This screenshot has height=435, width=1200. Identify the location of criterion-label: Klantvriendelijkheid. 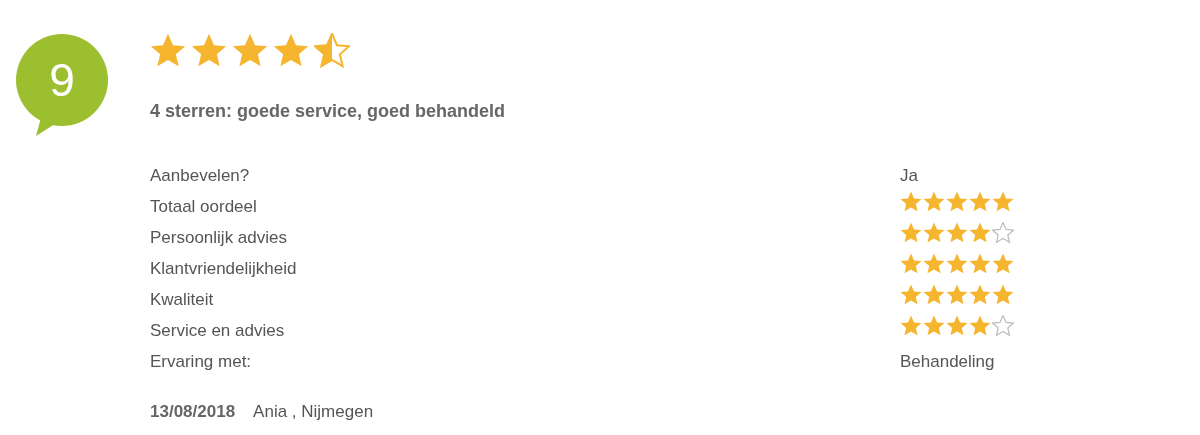
(224, 268).